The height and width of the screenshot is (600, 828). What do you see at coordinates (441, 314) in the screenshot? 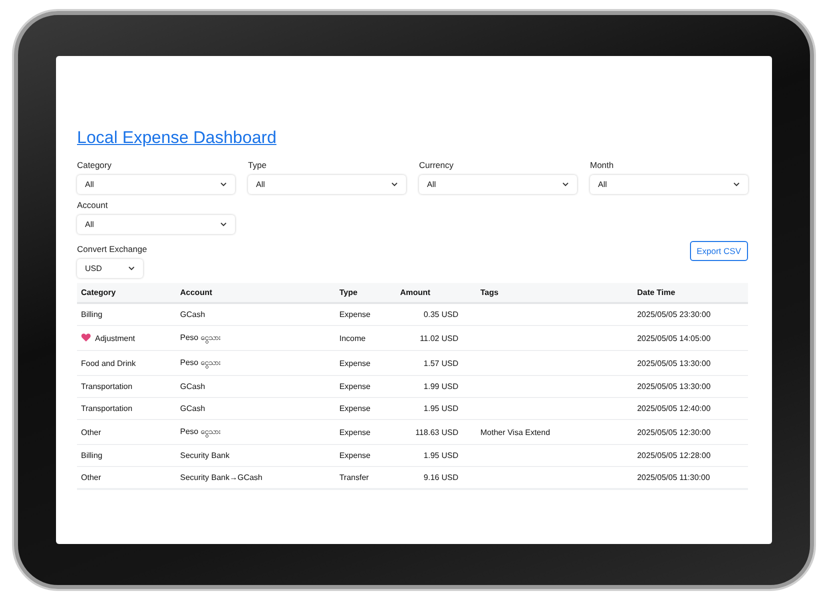
I see `table-cell: 0.35 USD` at bounding box center [441, 314].